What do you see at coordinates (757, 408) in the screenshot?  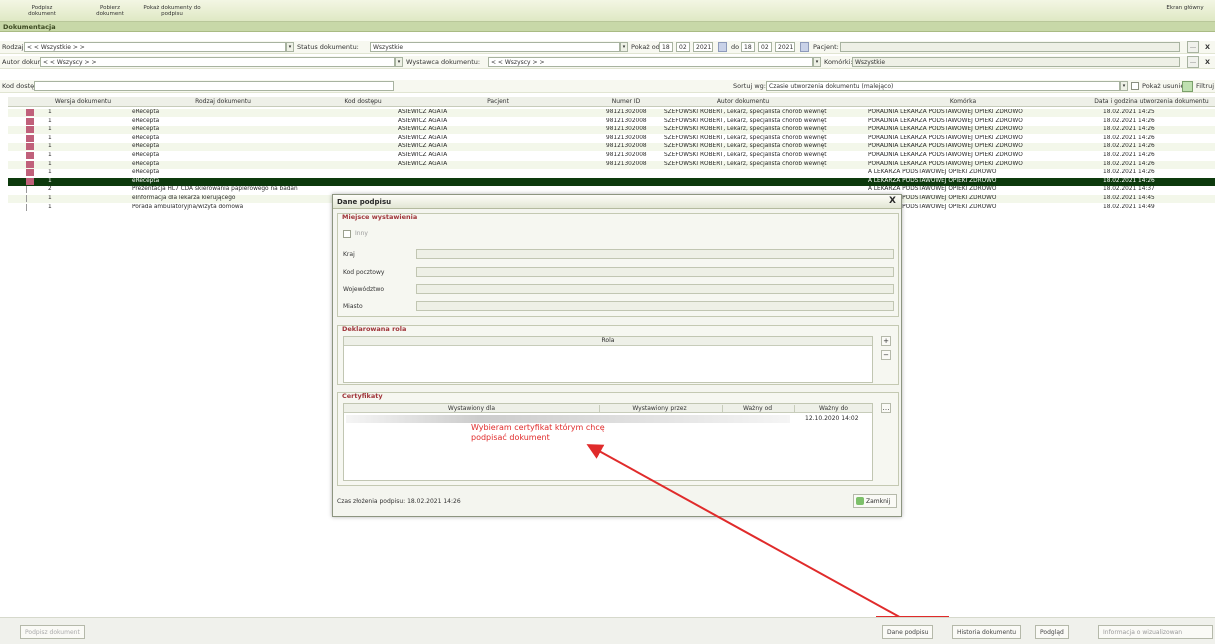 I see `cert-col-header: Ważny od` at bounding box center [757, 408].